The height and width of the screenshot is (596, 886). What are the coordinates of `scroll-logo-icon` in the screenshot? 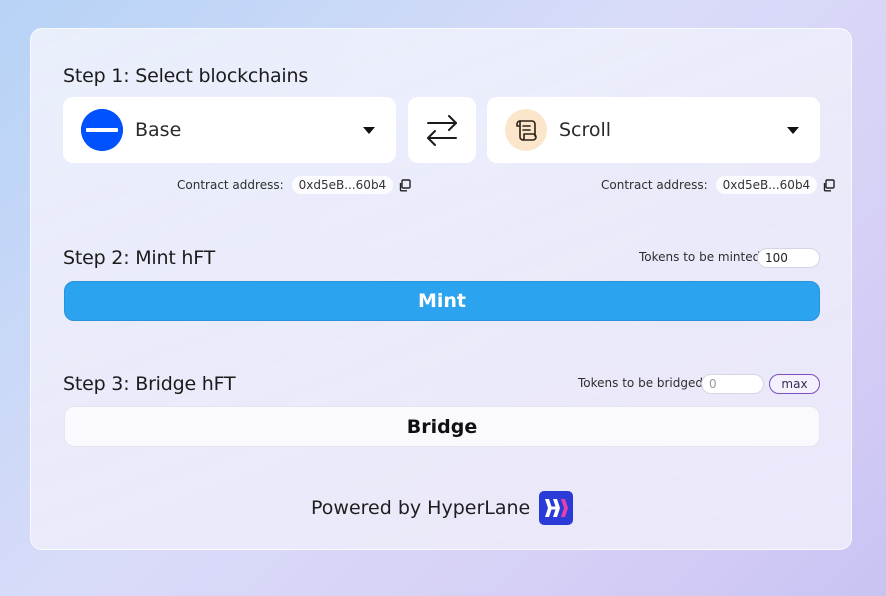 It's located at (526, 130).